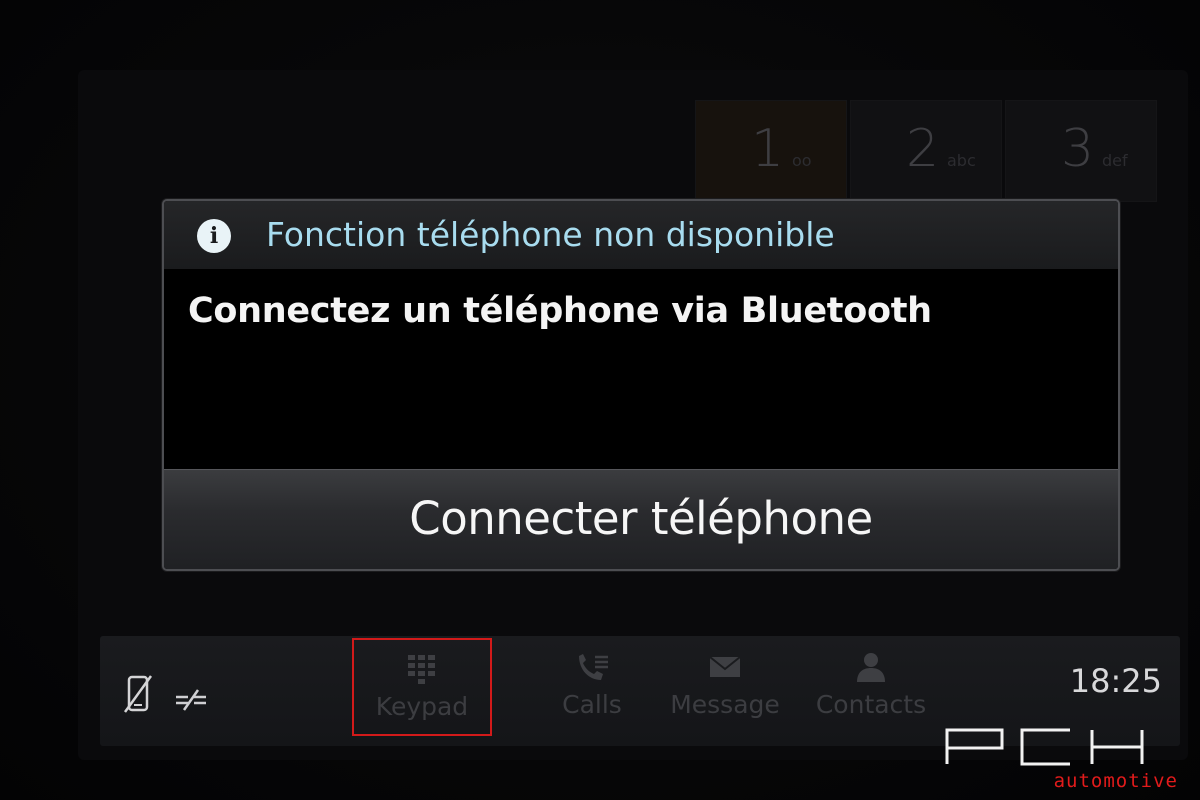  I want to click on message-icon, so click(725, 666).